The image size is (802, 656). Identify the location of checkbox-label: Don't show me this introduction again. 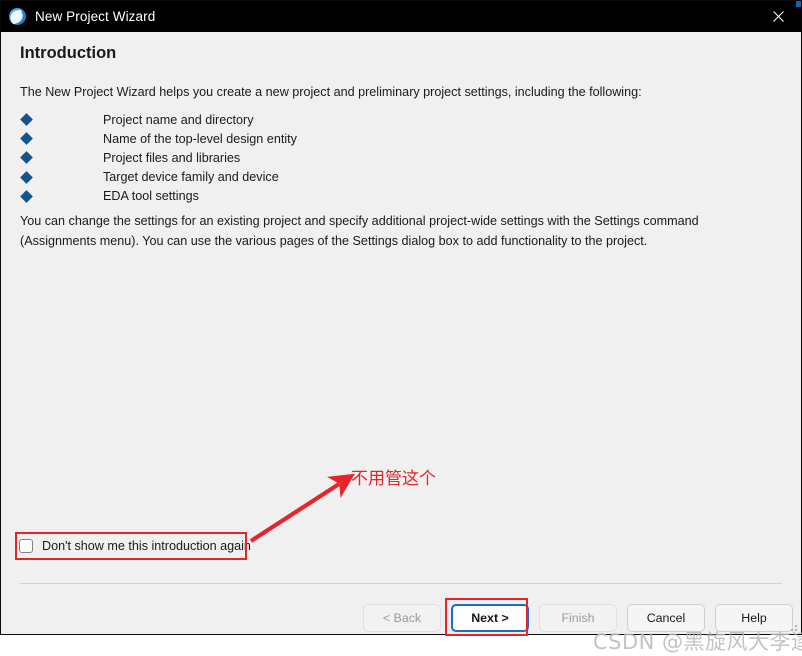
(146, 546).